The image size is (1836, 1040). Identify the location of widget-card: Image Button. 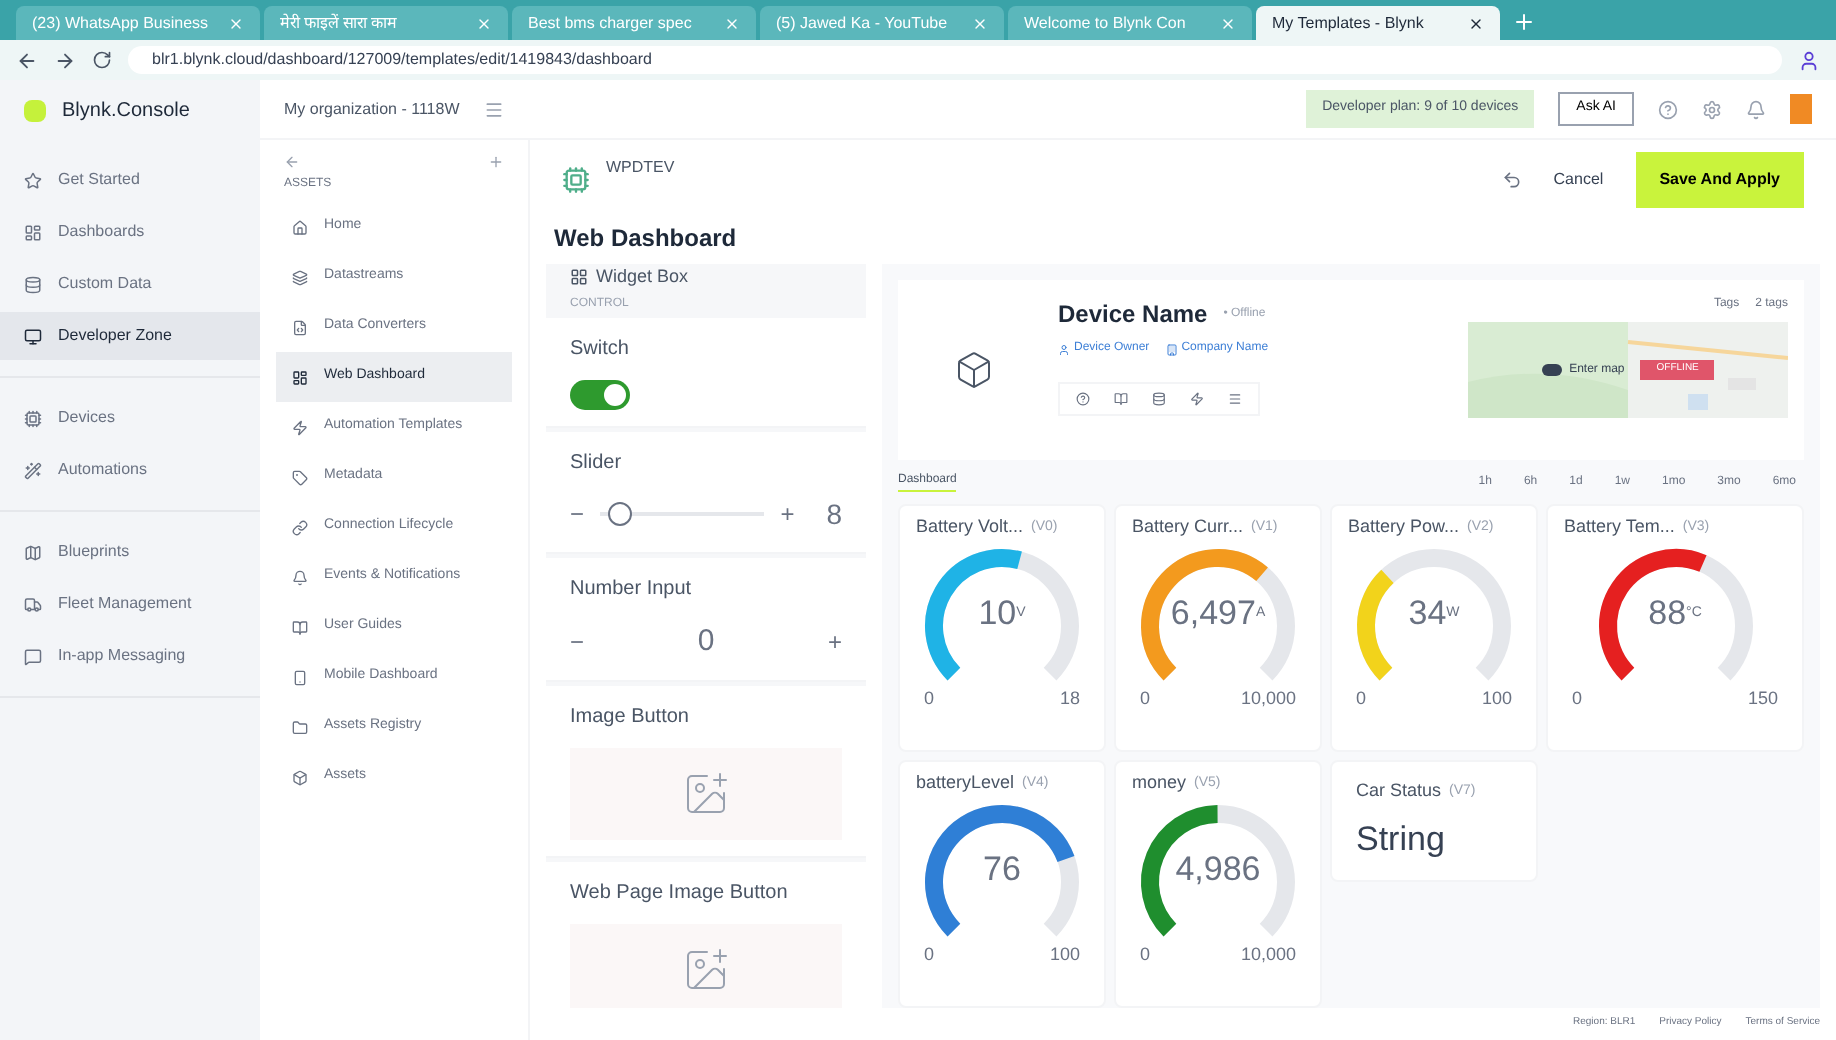
(706, 772).